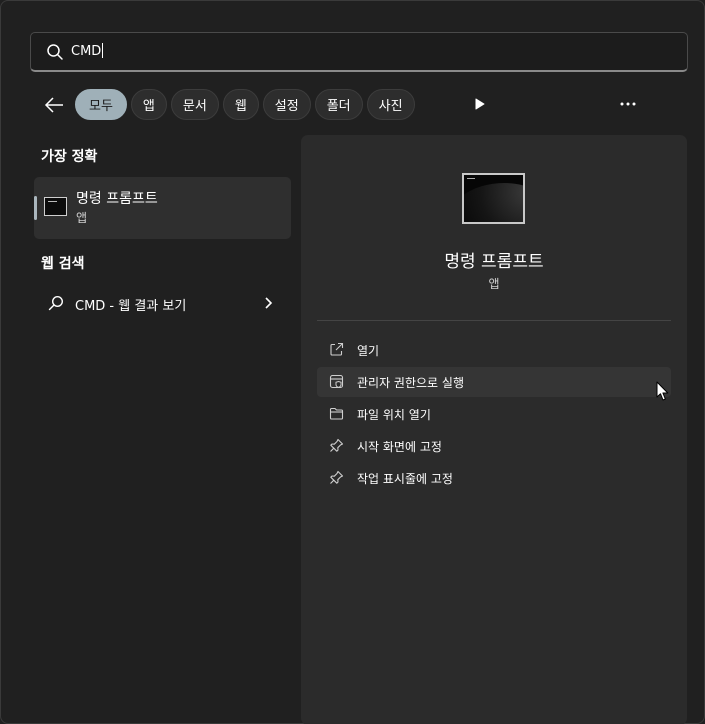 The height and width of the screenshot is (724, 705). I want to click on filter-tab-apps: 앱, so click(148, 104).